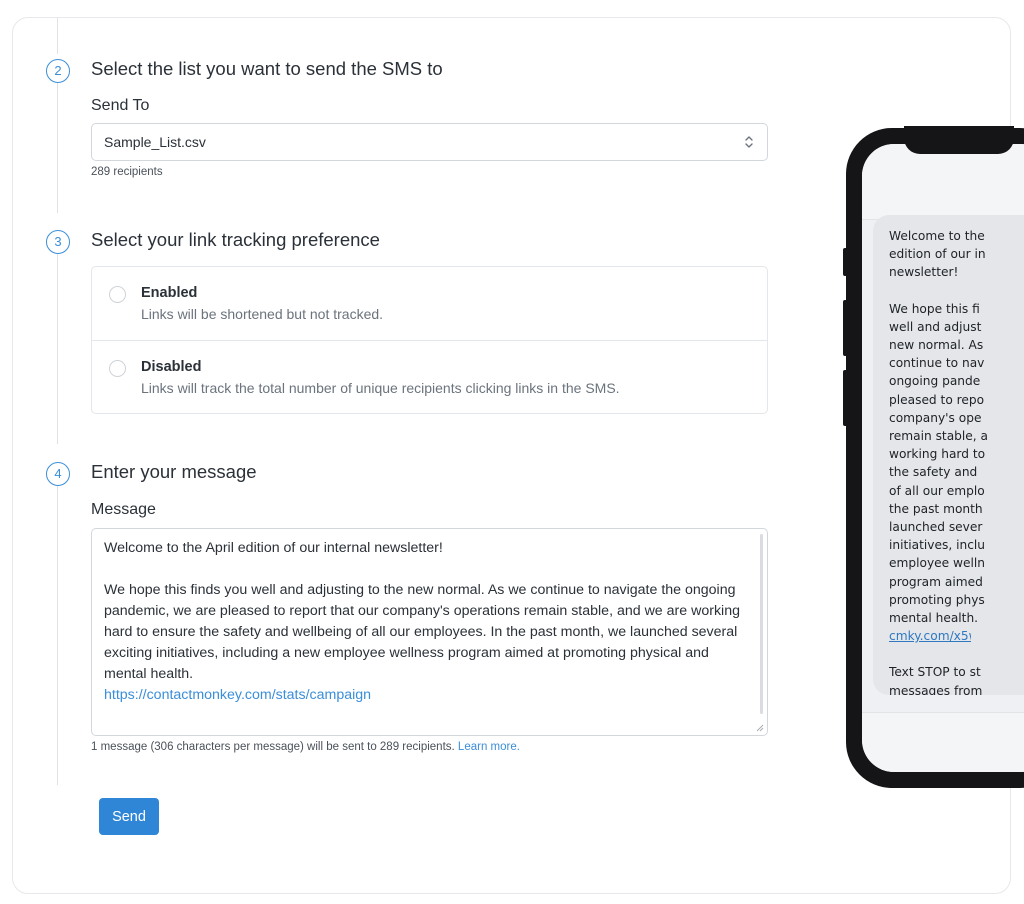  I want to click on radio-button-disabled, so click(117, 368).